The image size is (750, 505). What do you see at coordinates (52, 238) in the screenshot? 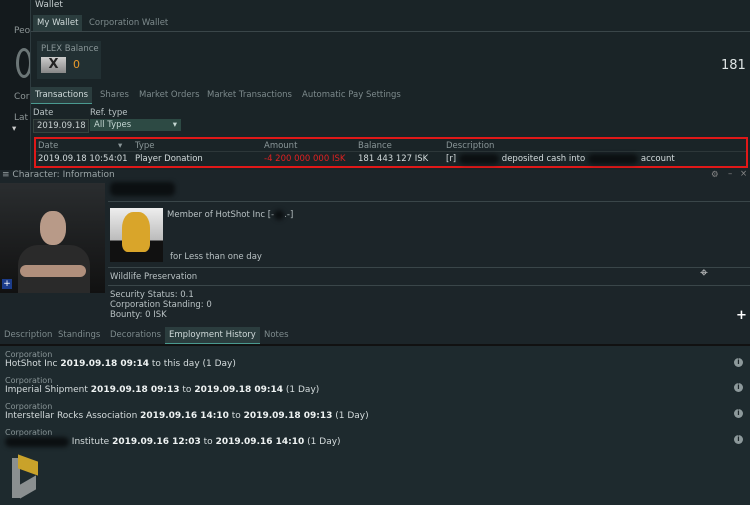
I see `character-portrait: +` at bounding box center [52, 238].